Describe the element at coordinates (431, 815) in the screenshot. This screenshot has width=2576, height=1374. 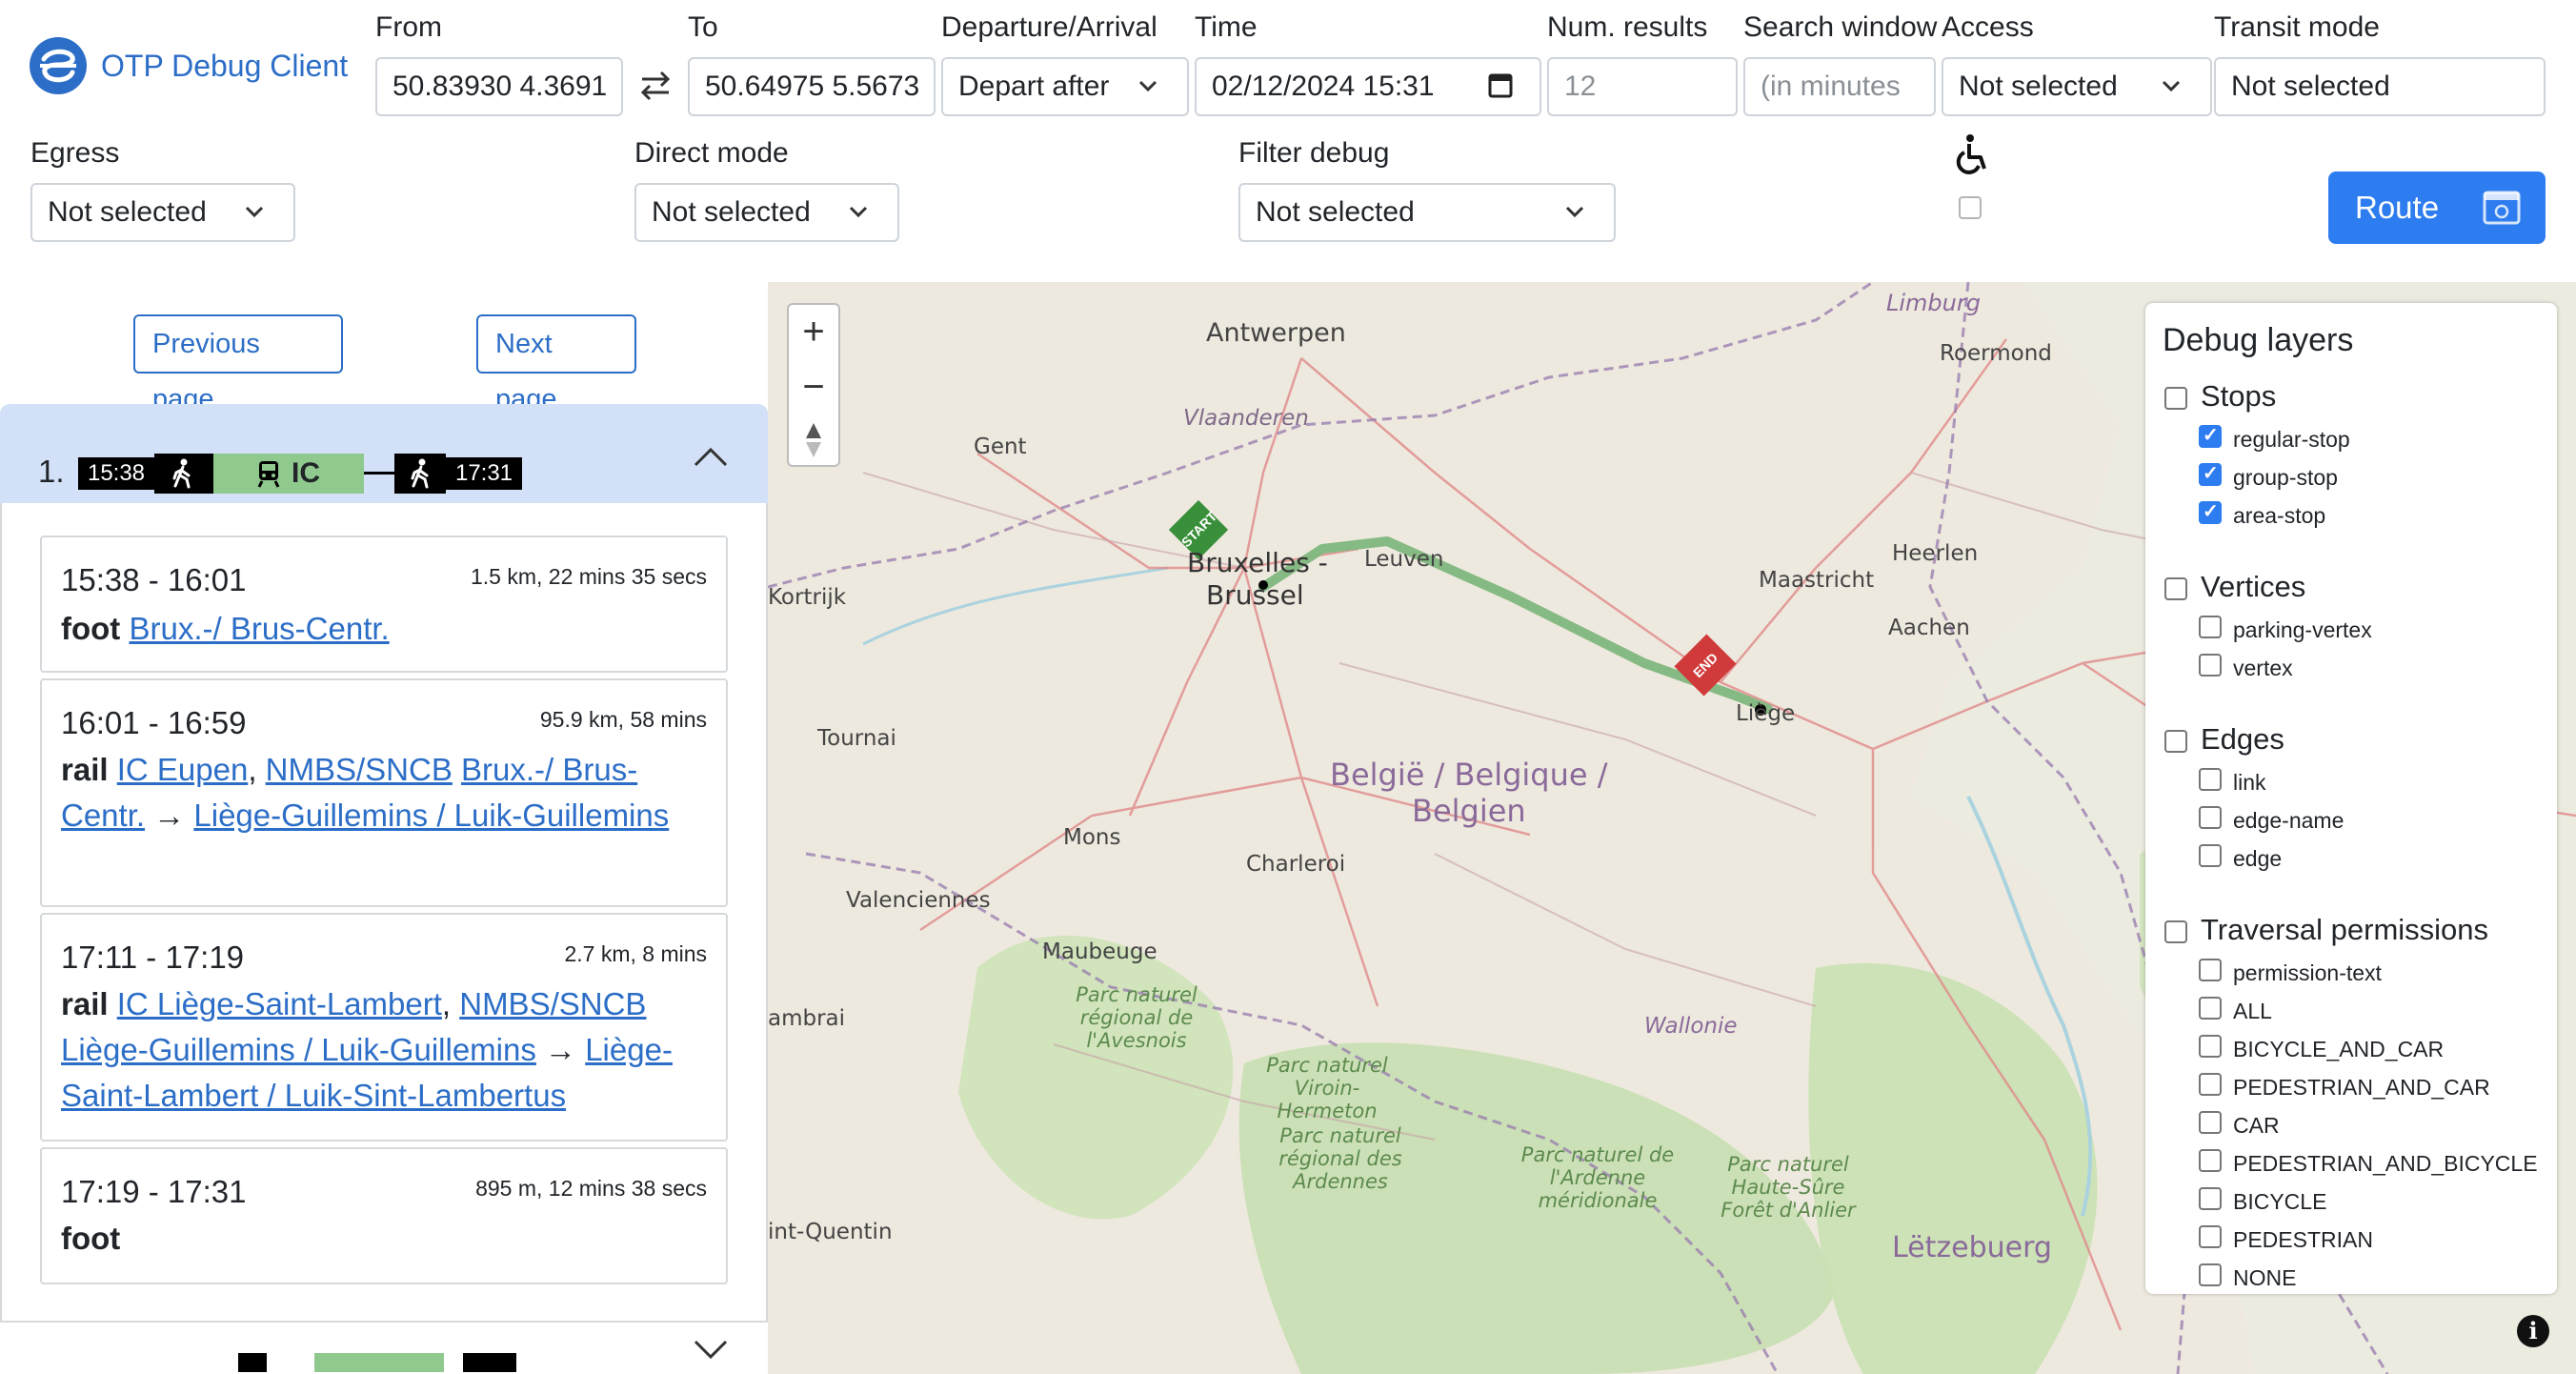
I see `leg-to-link: Liège-Guillemins / Luik-Guillemins` at that location.